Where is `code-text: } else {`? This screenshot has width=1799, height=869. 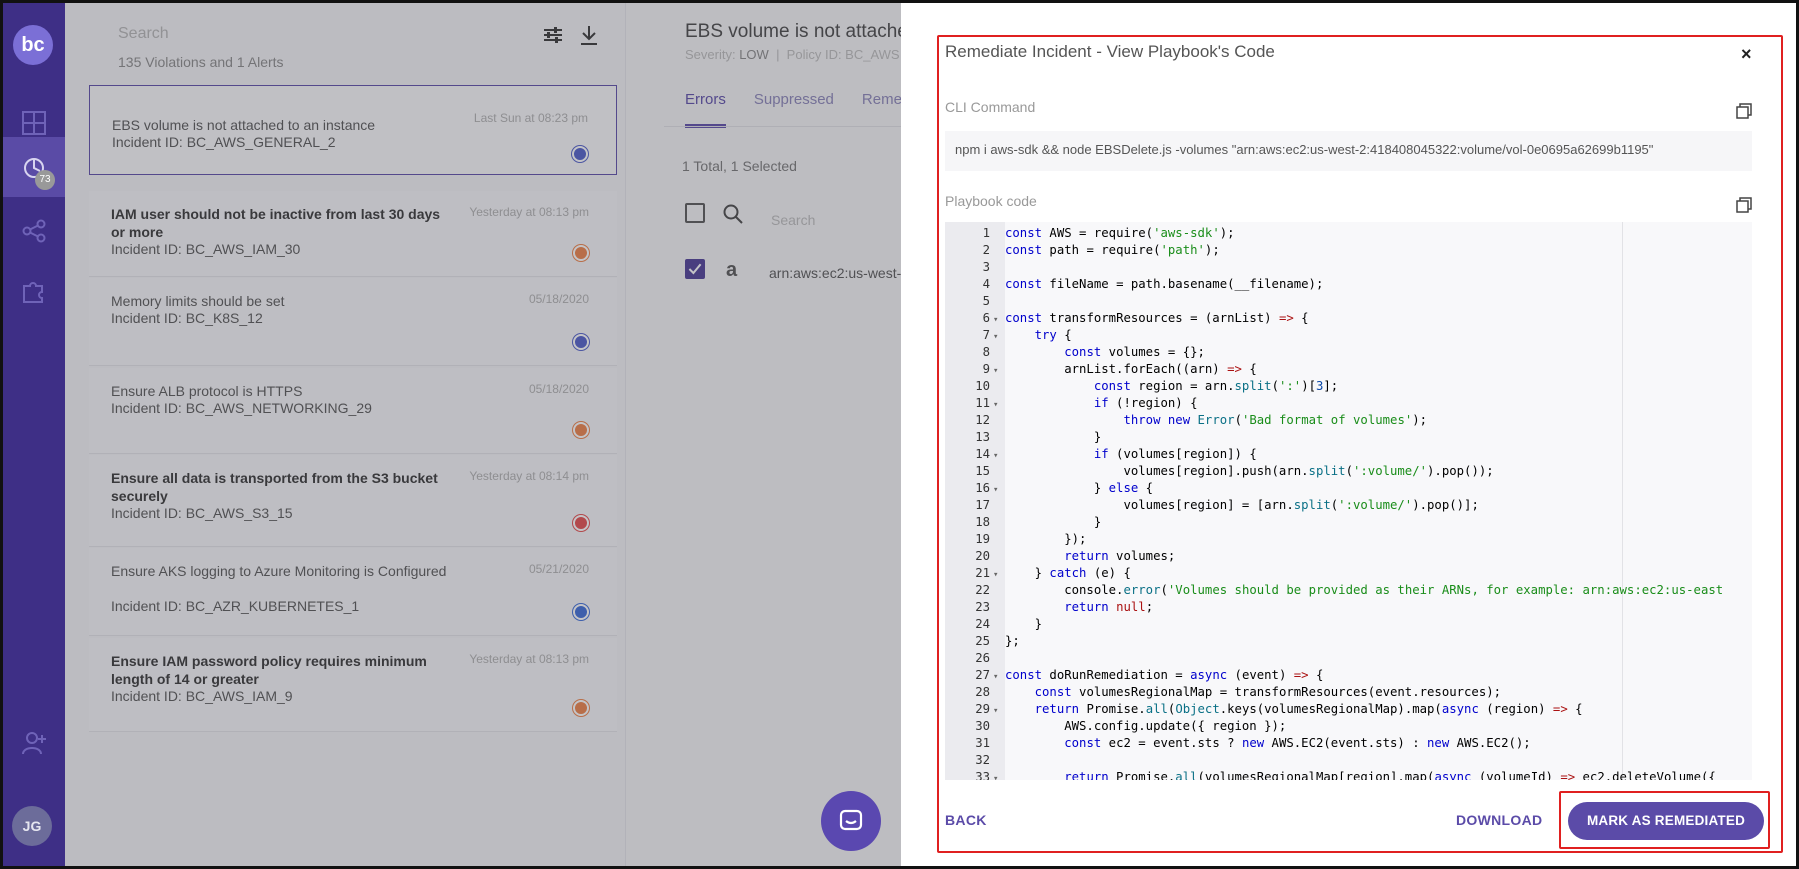
code-text: } else { is located at coordinates (1079, 488).